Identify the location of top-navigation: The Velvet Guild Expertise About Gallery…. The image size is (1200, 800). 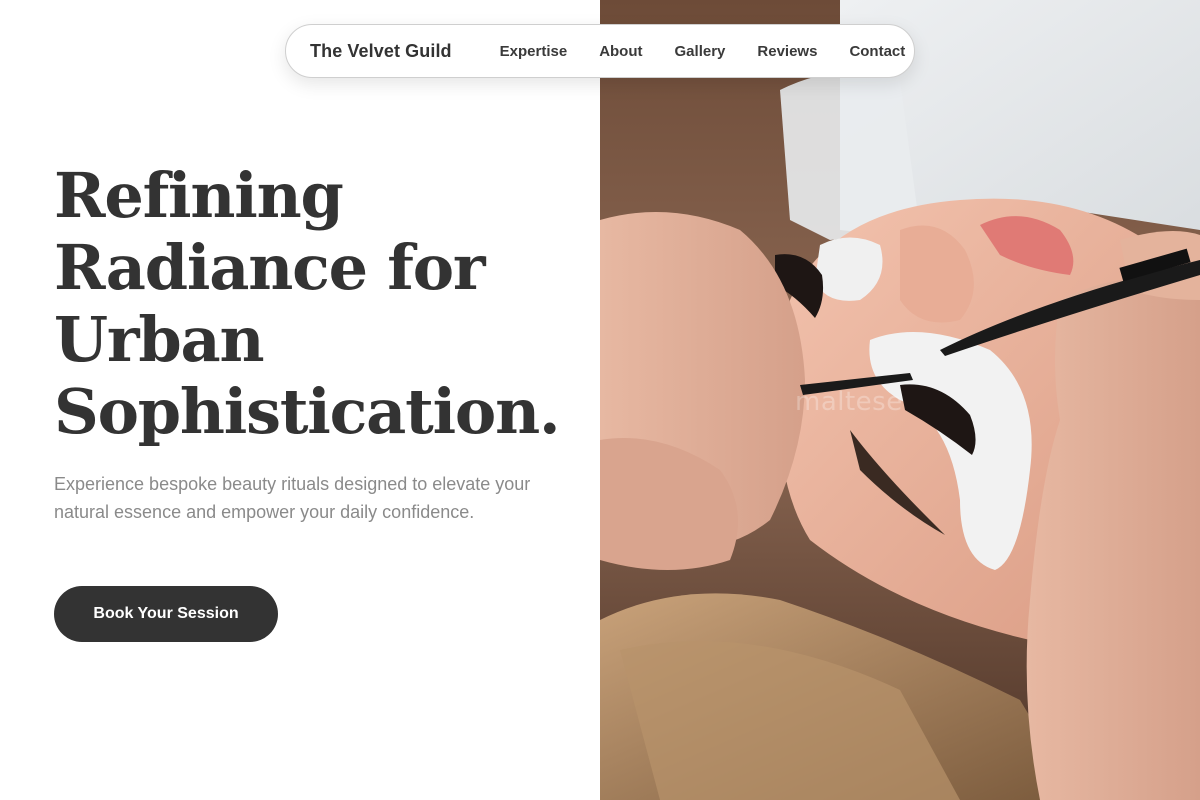
(600, 51).